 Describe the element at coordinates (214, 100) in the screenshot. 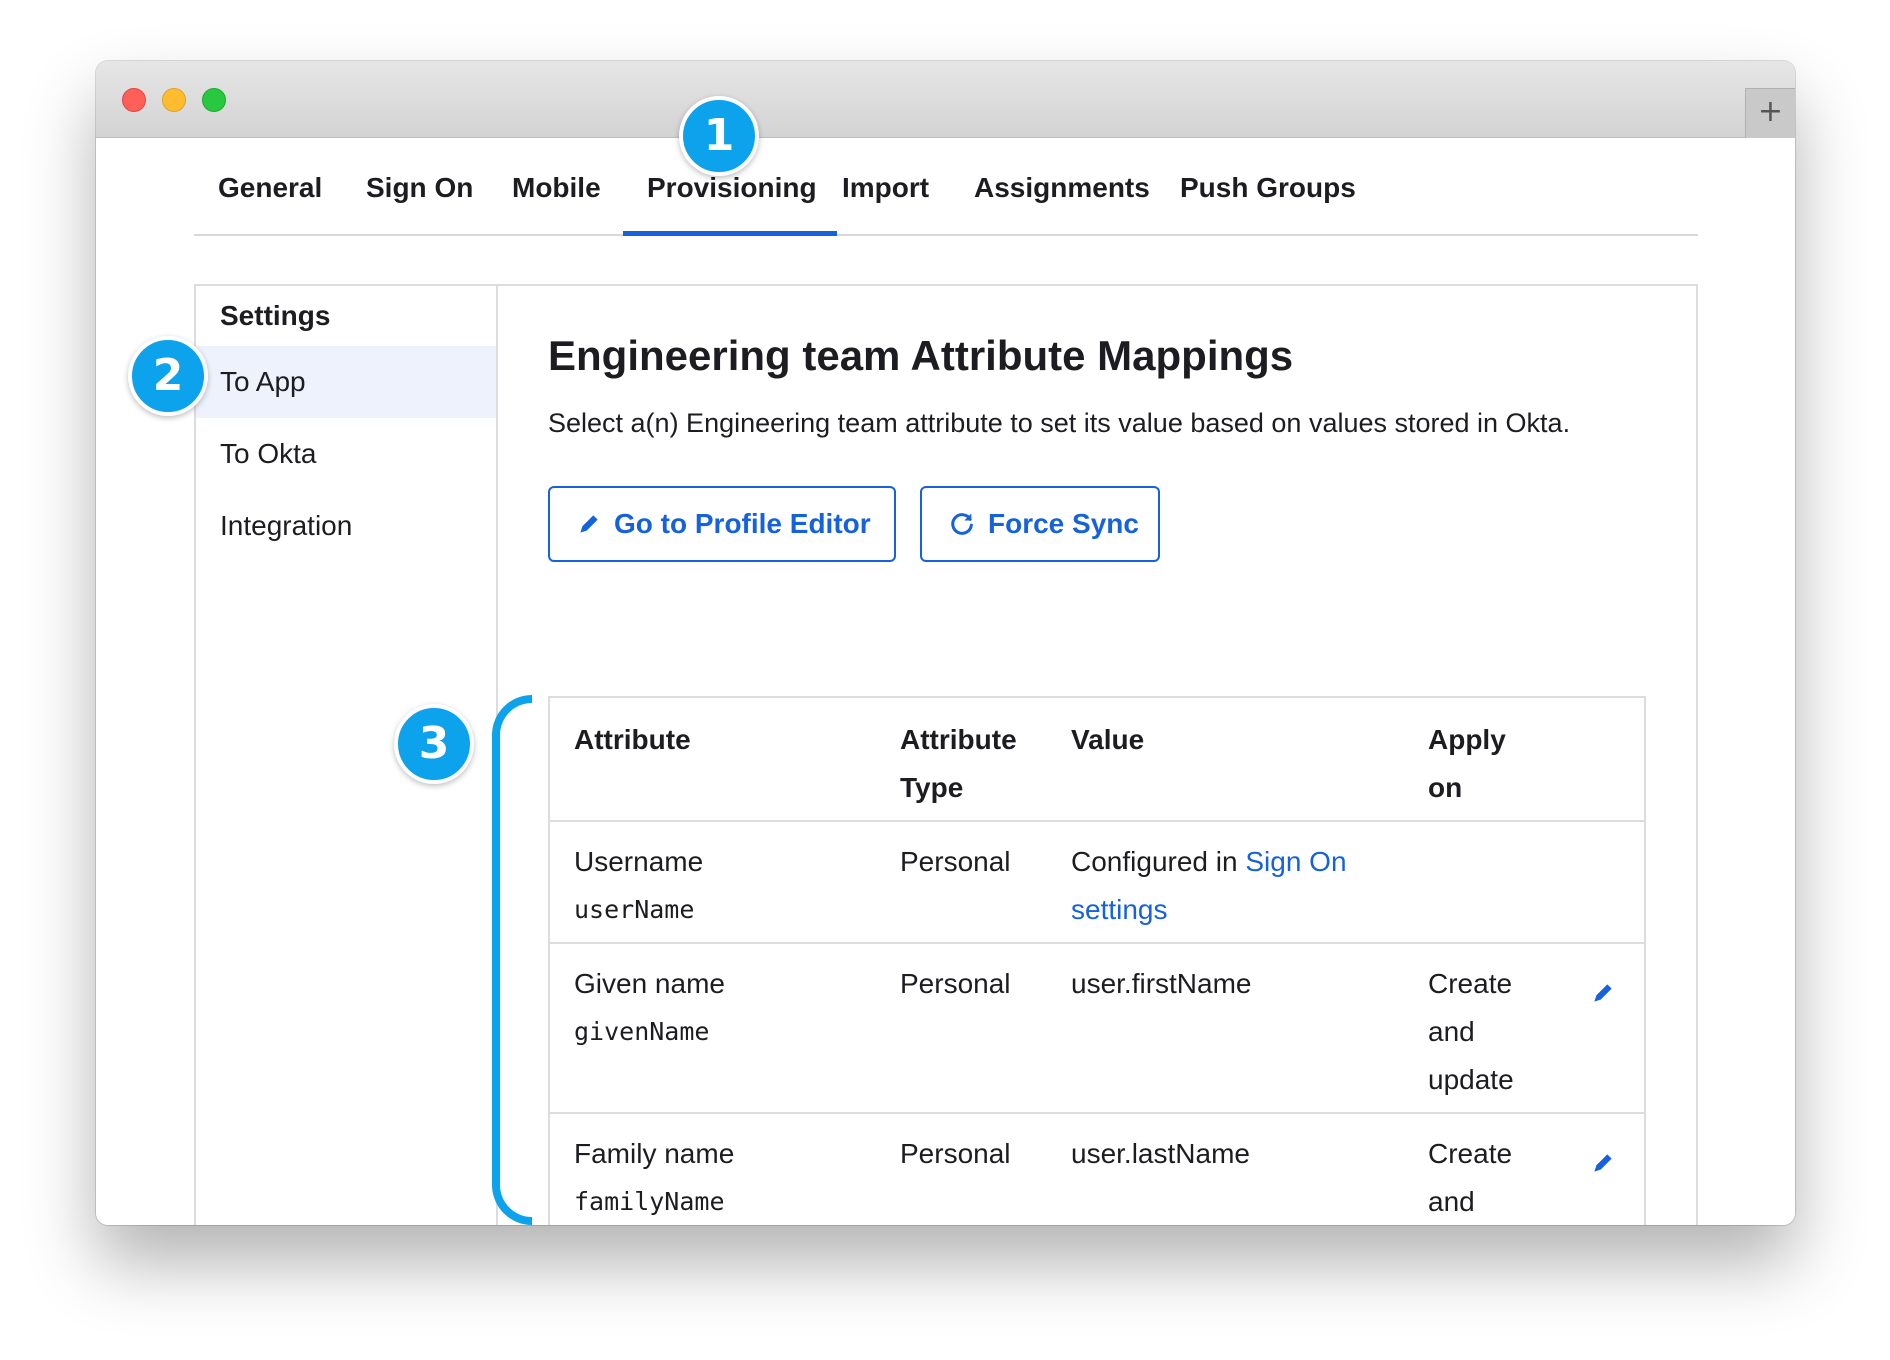

I see `zoom-window-button` at that location.